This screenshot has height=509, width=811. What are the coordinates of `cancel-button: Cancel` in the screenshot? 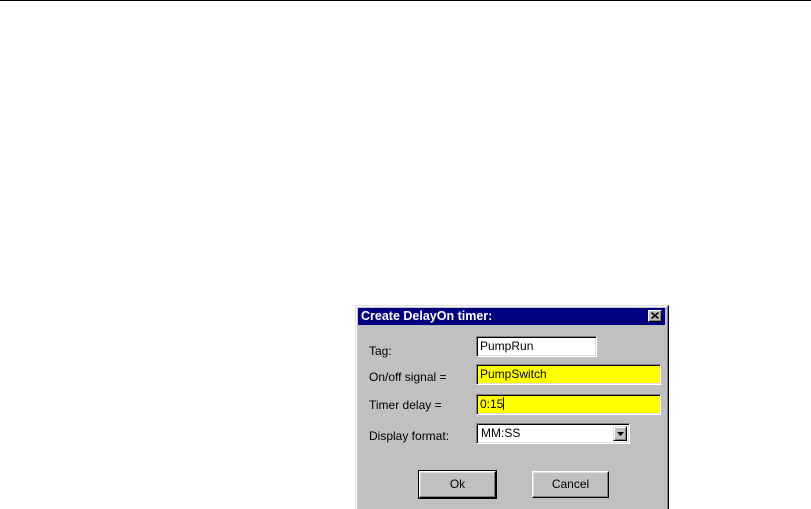 It's located at (570, 484).